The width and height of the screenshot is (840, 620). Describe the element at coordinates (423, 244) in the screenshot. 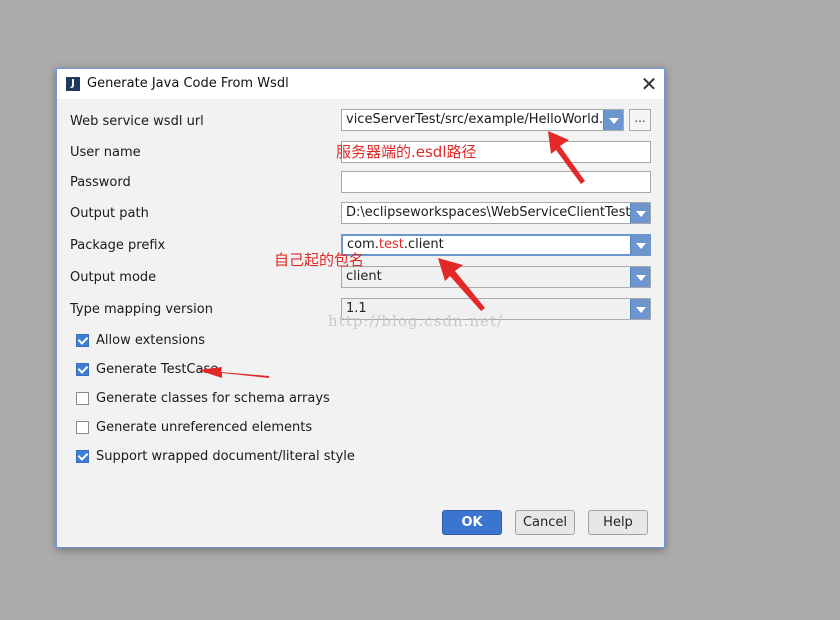

I see `package-prefix-value-end: .client` at that location.